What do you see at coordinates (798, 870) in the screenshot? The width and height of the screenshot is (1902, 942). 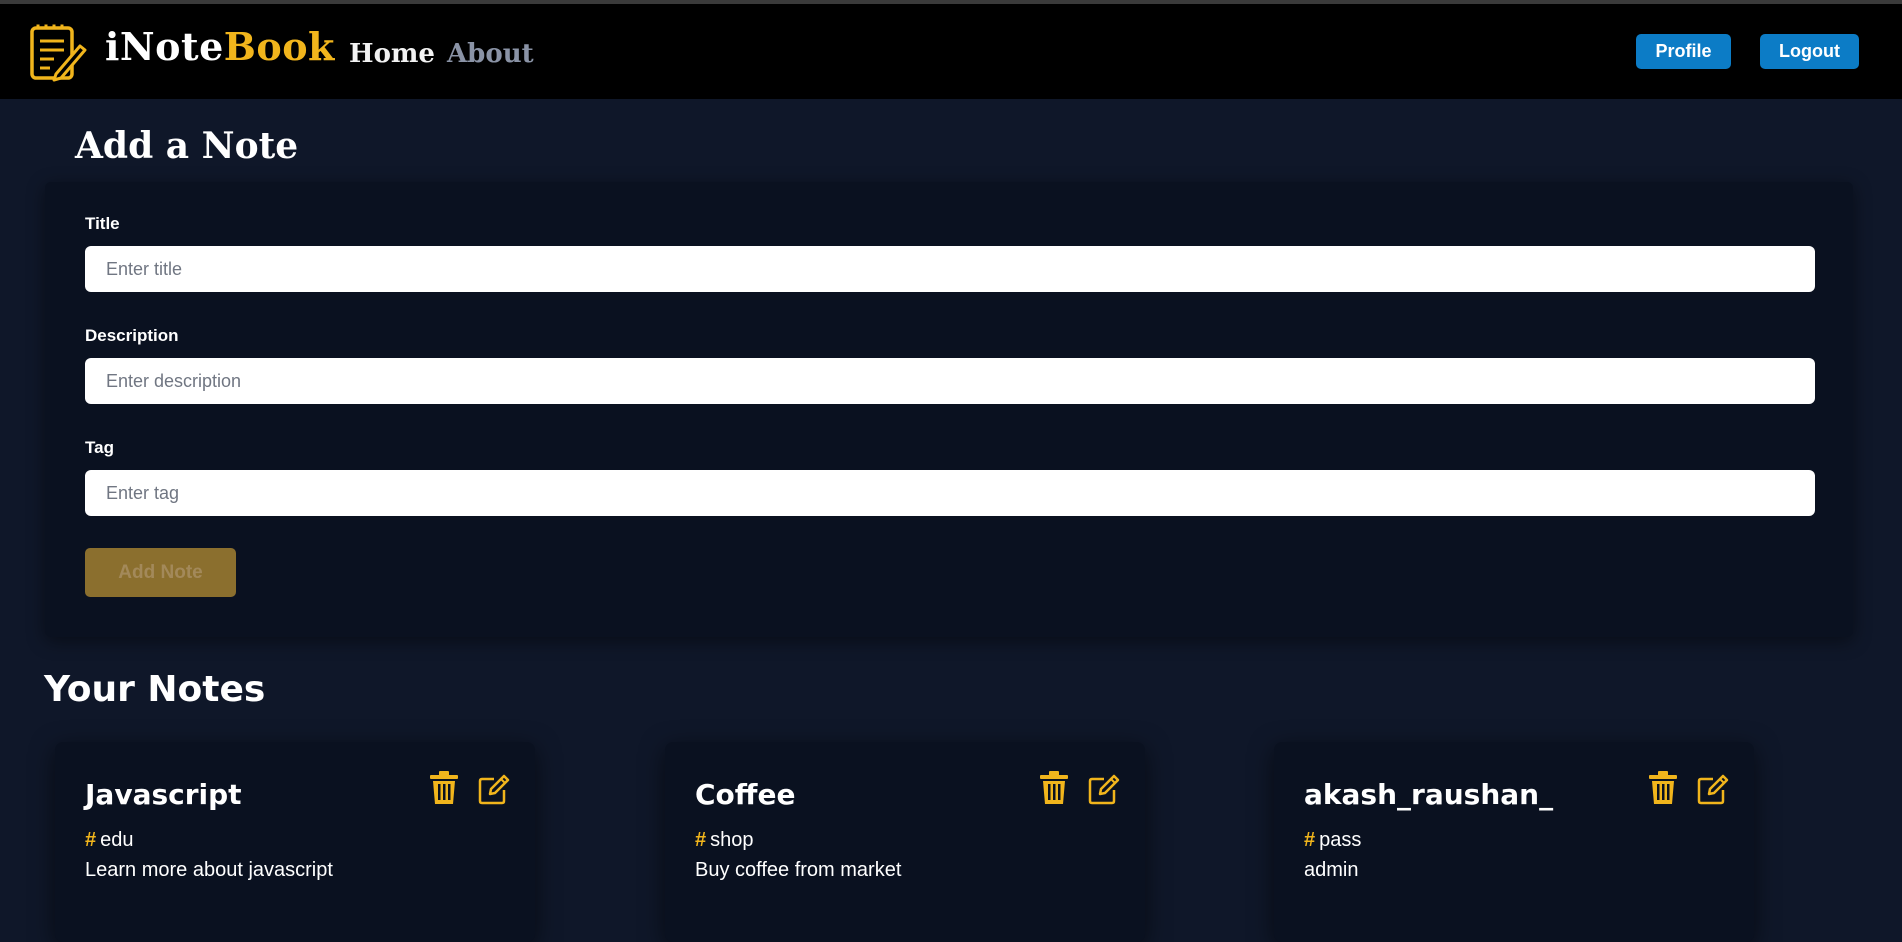 I see `note-description: Buy coffee from market` at bounding box center [798, 870].